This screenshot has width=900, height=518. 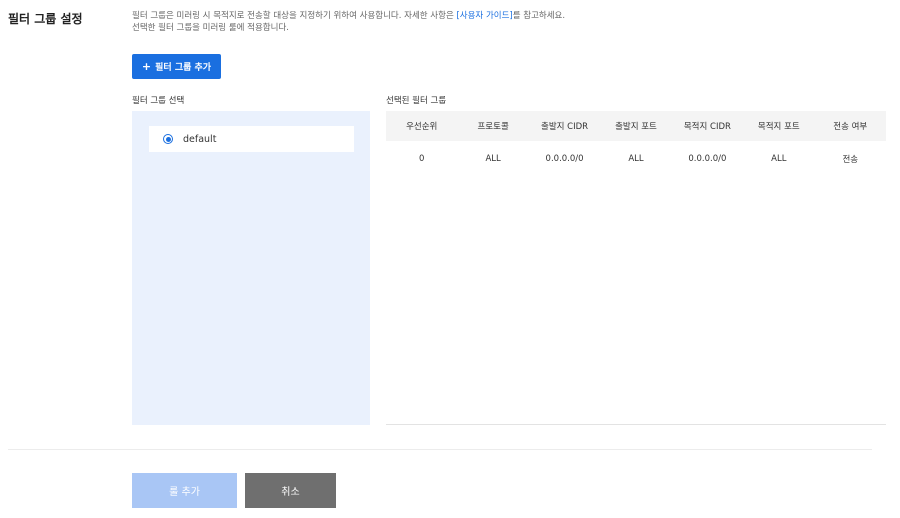 What do you see at coordinates (850, 127) in the screenshot?
I see `column-header-transmit: 전송 여부` at bounding box center [850, 127].